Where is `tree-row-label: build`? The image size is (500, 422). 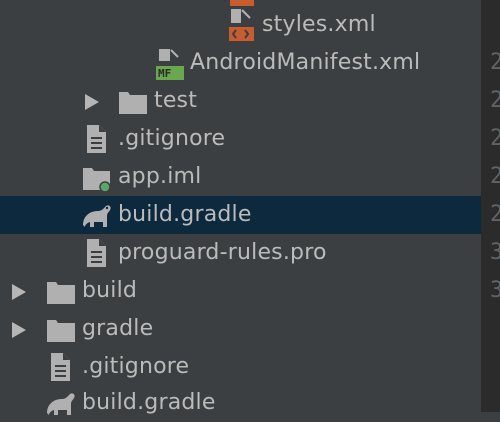 tree-row-label: build is located at coordinates (110, 290).